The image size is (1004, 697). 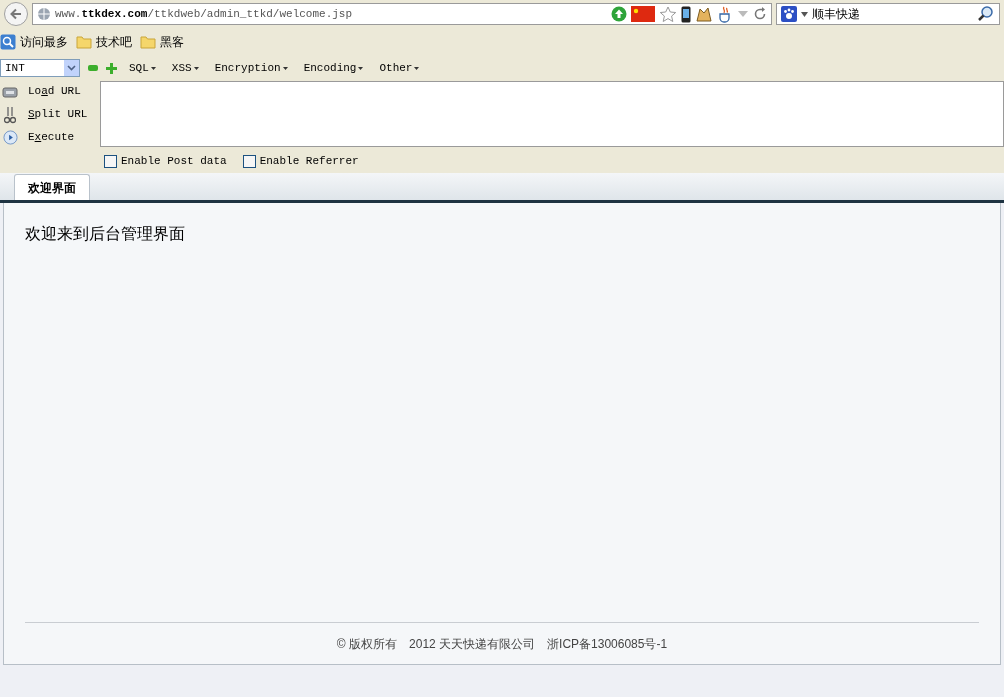 I want to click on checkbox-label: Enable Post data, so click(x=174, y=161).